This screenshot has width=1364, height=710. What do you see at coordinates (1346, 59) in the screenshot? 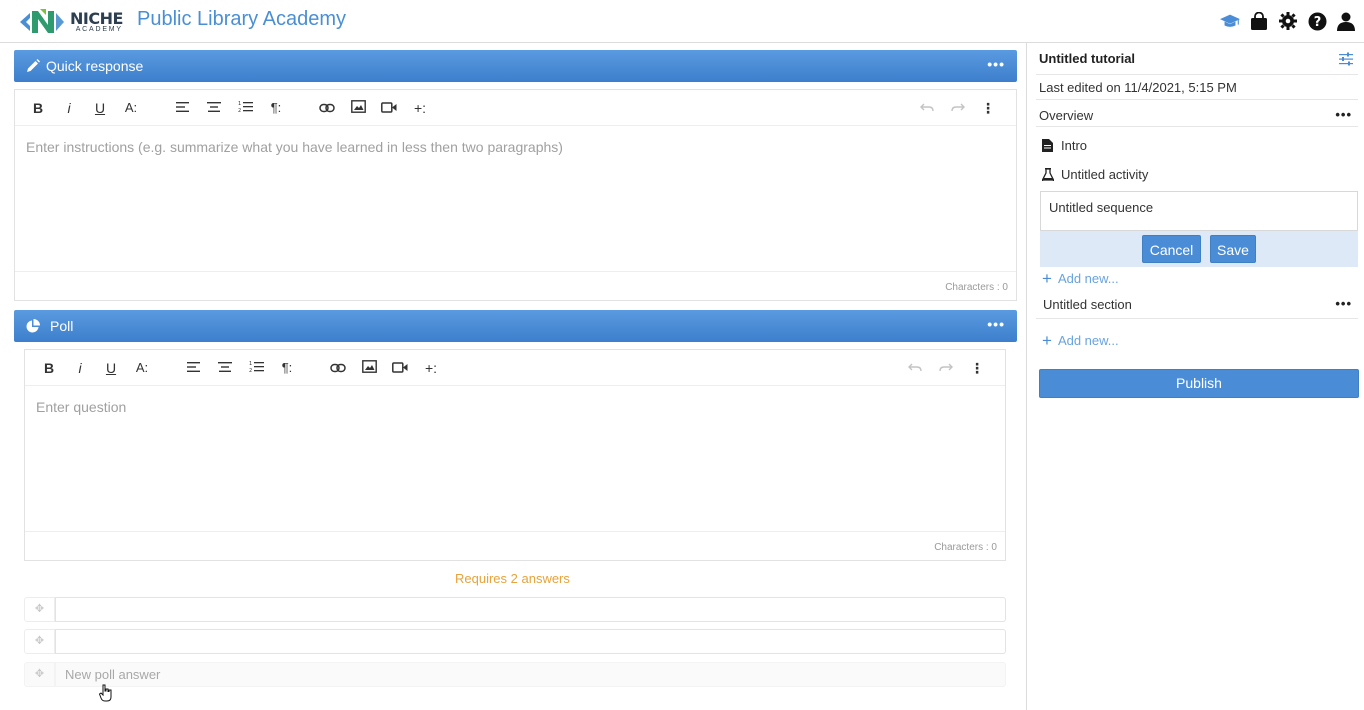
I see `sliders-icon` at bounding box center [1346, 59].